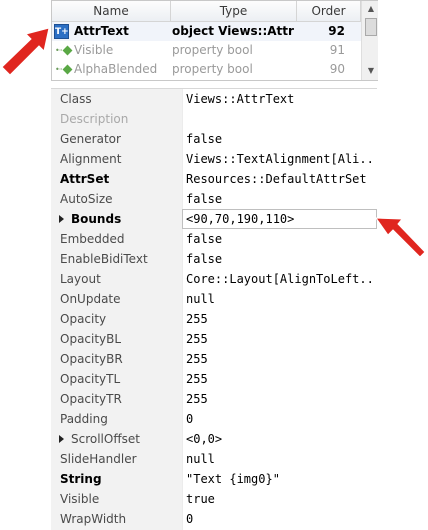 Image resolution: width=428 pixels, height=530 pixels. I want to click on property-row-attrset: AttrSet Resources::DefaultAttrSet, so click(214, 179).